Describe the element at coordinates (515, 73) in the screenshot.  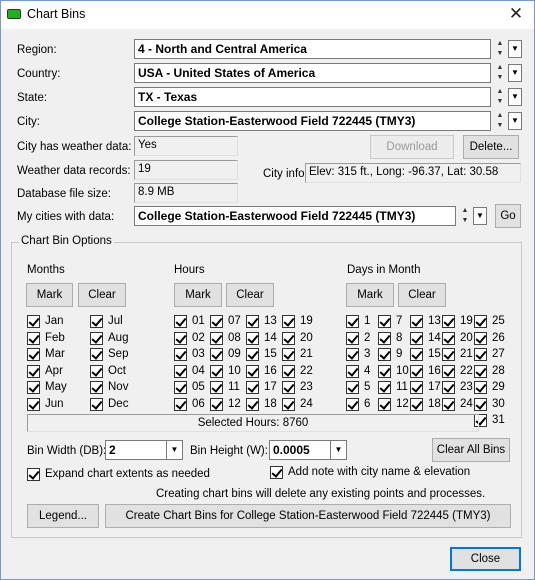
I see `country-dropdown-icon: ▼` at that location.